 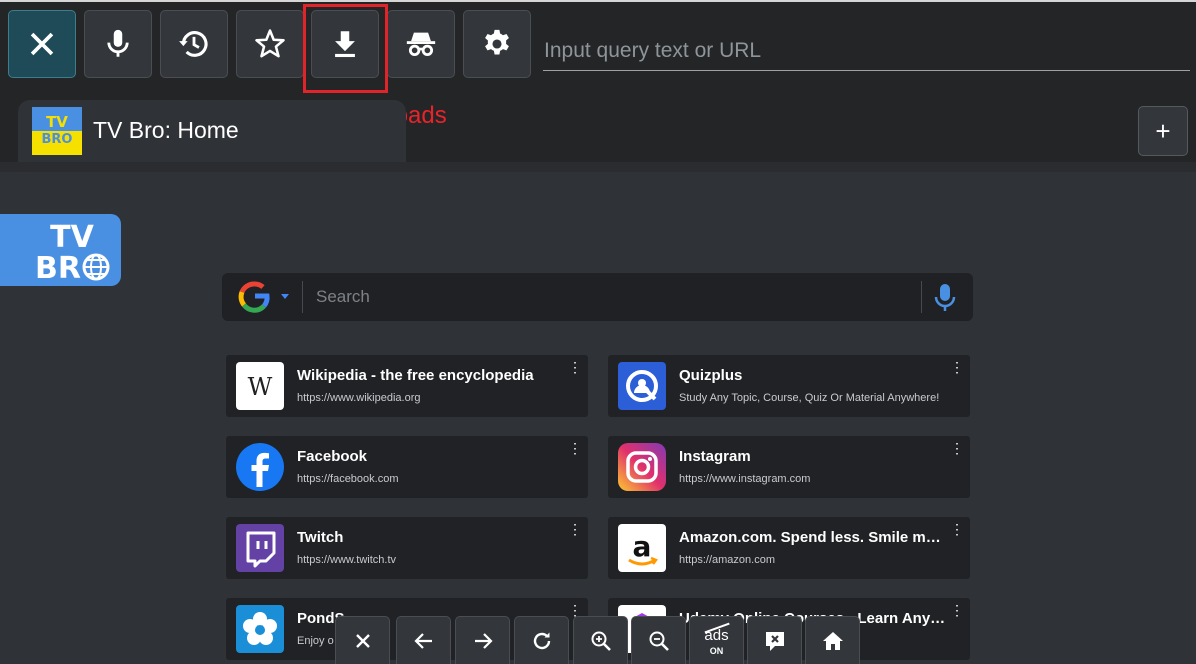 What do you see at coordinates (347, 560) in the screenshot?
I see `shortcut-url: https://www.twitch.tv` at bounding box center [347, 560].